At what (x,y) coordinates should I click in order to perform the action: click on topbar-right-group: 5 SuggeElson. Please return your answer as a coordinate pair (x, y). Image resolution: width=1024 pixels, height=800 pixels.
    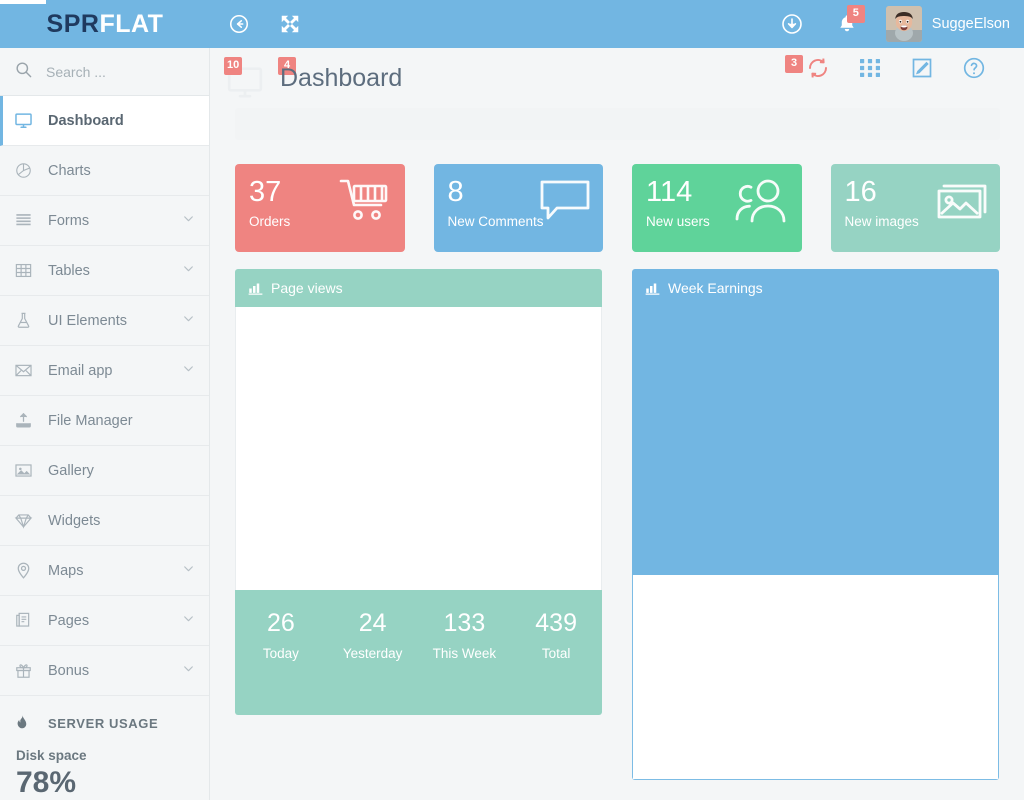
    Looking at the image, I should click on (902, 24).